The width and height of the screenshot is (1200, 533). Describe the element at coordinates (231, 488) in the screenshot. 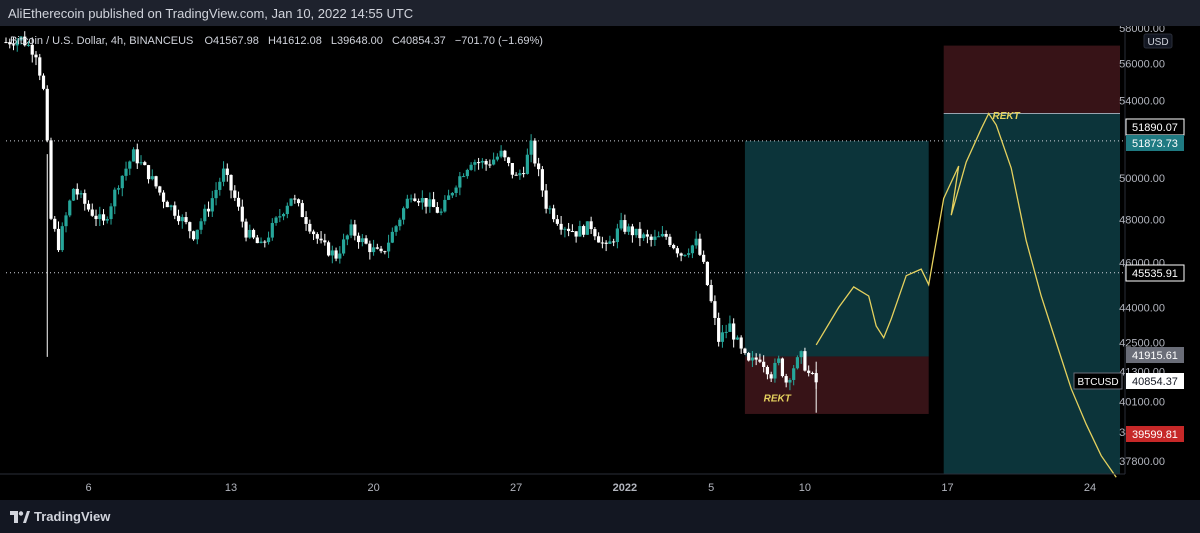

I see `x-tick-label: 13` at that location.